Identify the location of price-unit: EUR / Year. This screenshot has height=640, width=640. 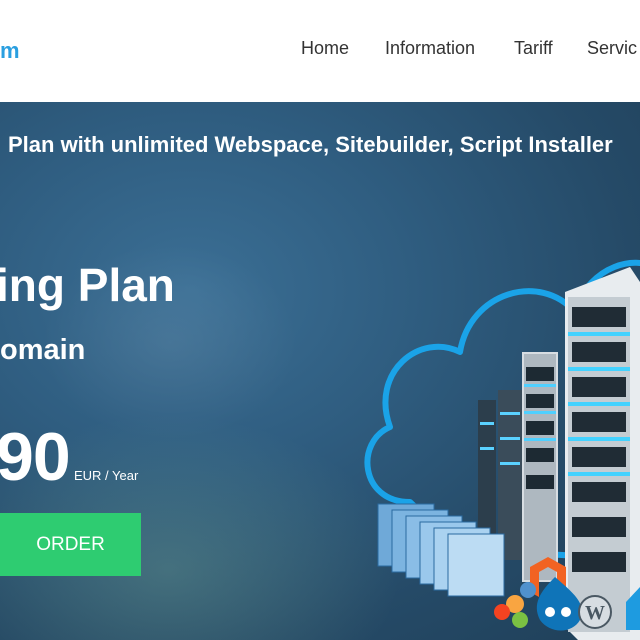
(106, 475).